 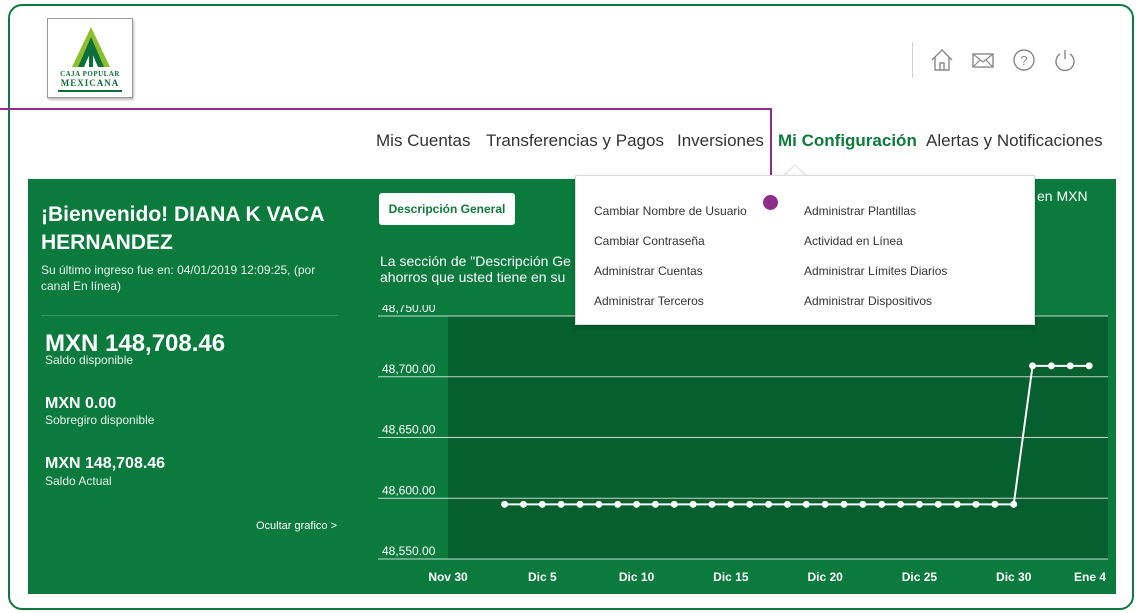 What do you see at coordinates (670, 211) in the screenshot?
I see `menu-item-cambiar-nombre-usuario: Cambiar Nombre de Usuario` at bounding box center [670, 211].